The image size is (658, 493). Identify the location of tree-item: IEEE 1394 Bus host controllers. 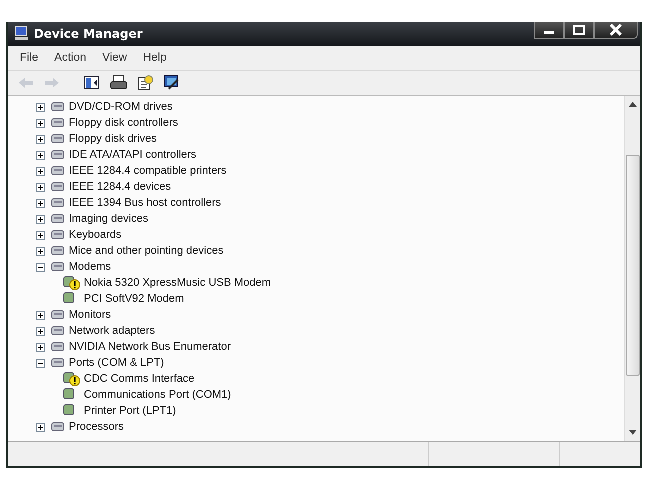
(145, 203).